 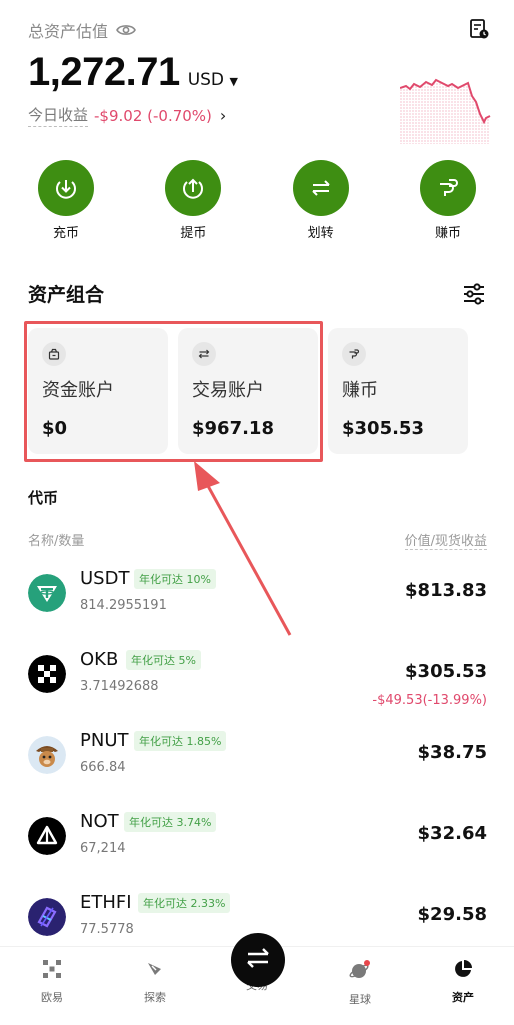 I want to click on balance-sparkline, so click(x=446, y=109).